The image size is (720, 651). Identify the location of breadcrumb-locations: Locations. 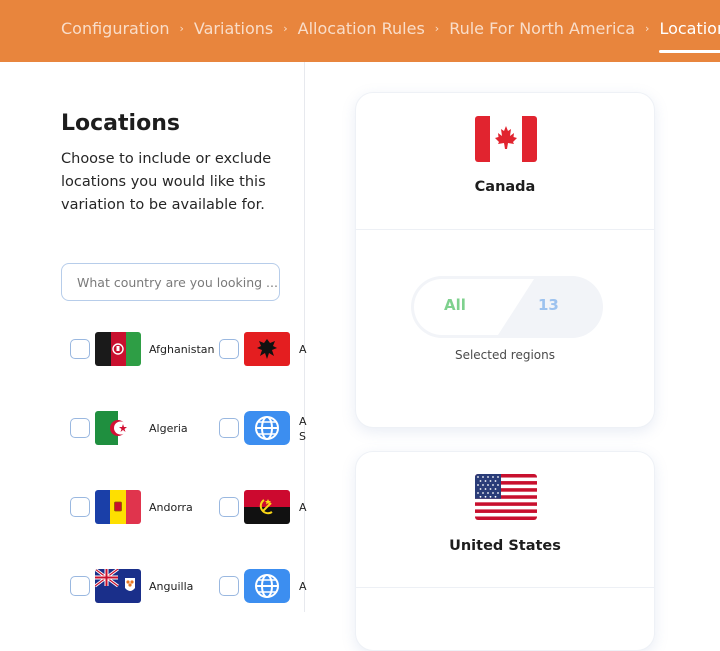
(689, 36).